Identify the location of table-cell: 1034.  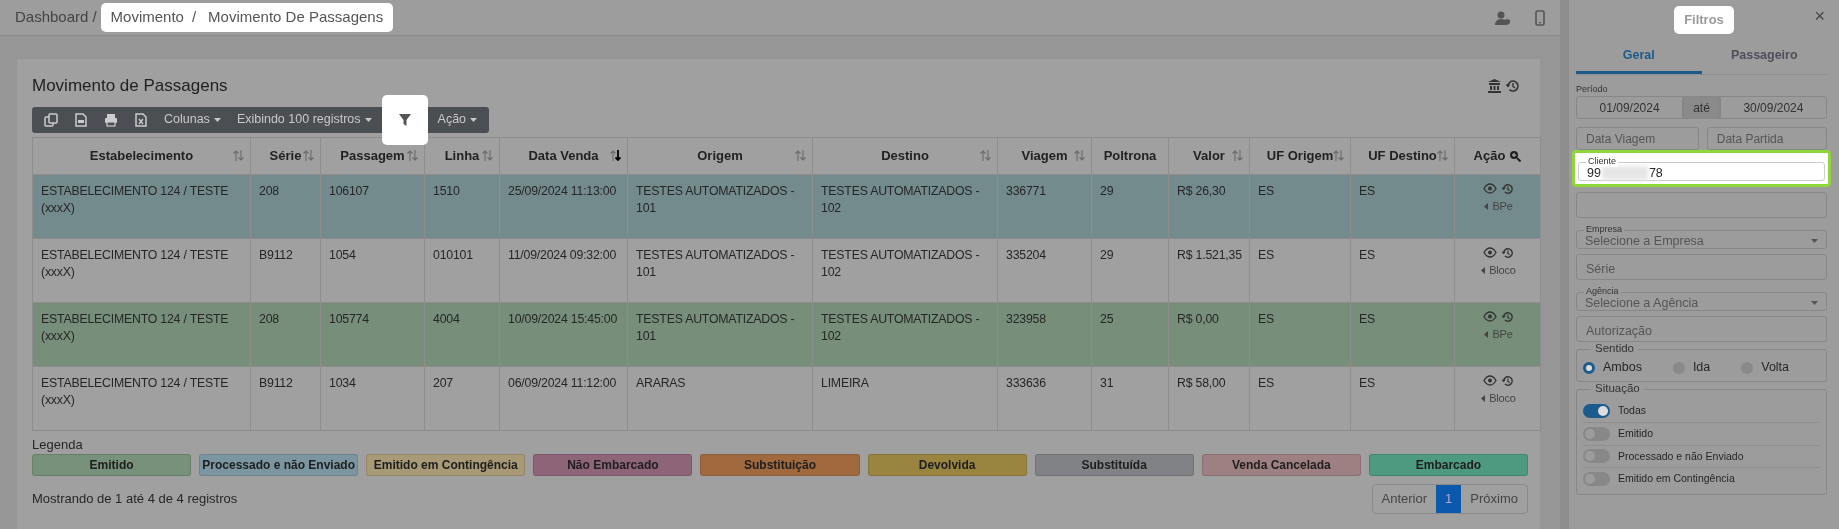
(372, 398).